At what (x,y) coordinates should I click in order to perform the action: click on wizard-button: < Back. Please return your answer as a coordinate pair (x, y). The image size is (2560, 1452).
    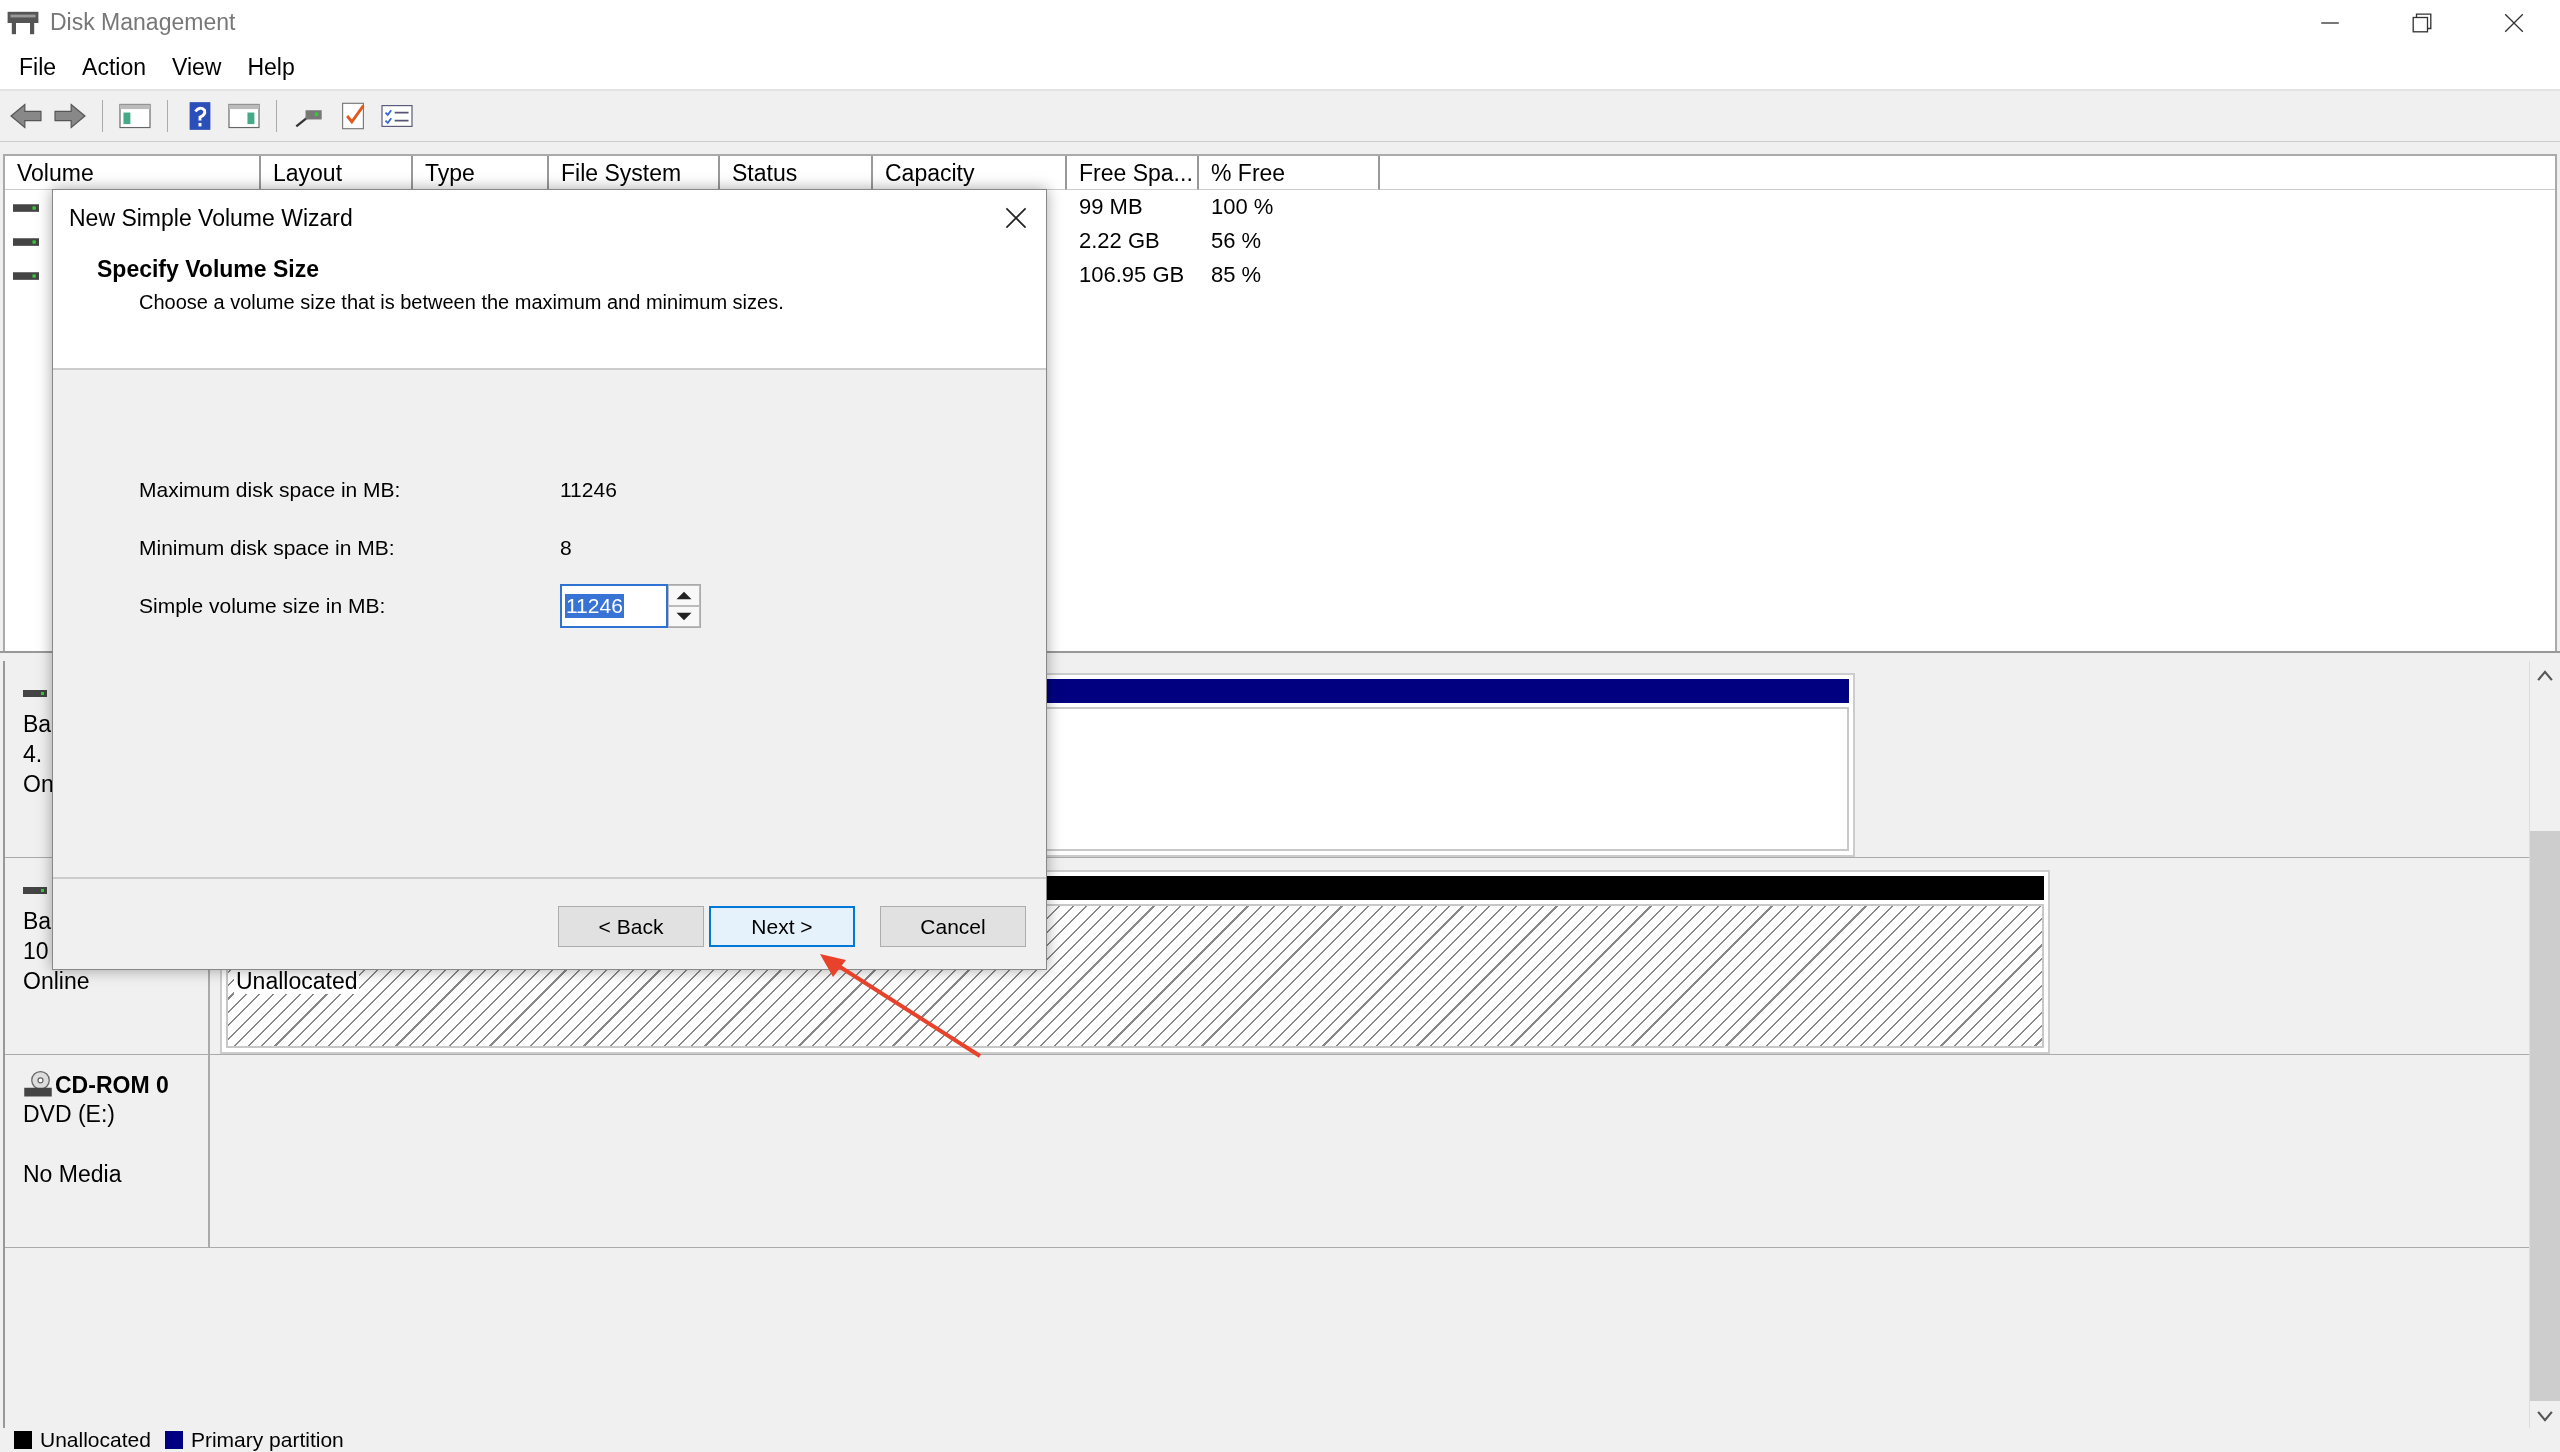
    Looking at the image, I should click on (631, 926).